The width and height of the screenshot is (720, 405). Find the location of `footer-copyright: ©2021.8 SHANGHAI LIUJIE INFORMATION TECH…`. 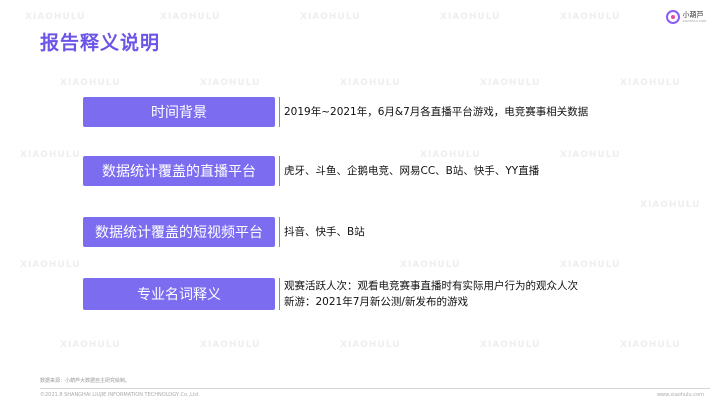

footer-copyright: ©2021.8 SHANGHAI LIUJIE INFORMATION TECH… is located at coordinates (120, 395).